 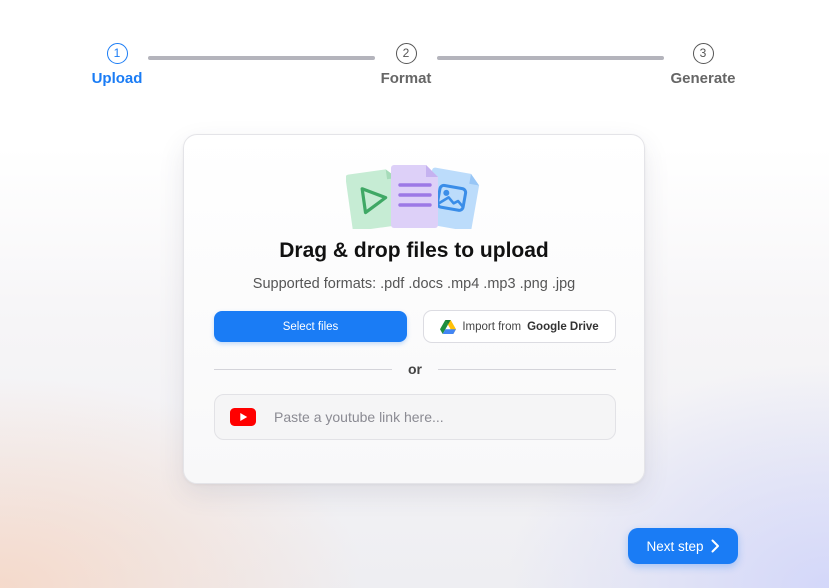 I want to click on step-label: Format, so click(x=406, y=78).